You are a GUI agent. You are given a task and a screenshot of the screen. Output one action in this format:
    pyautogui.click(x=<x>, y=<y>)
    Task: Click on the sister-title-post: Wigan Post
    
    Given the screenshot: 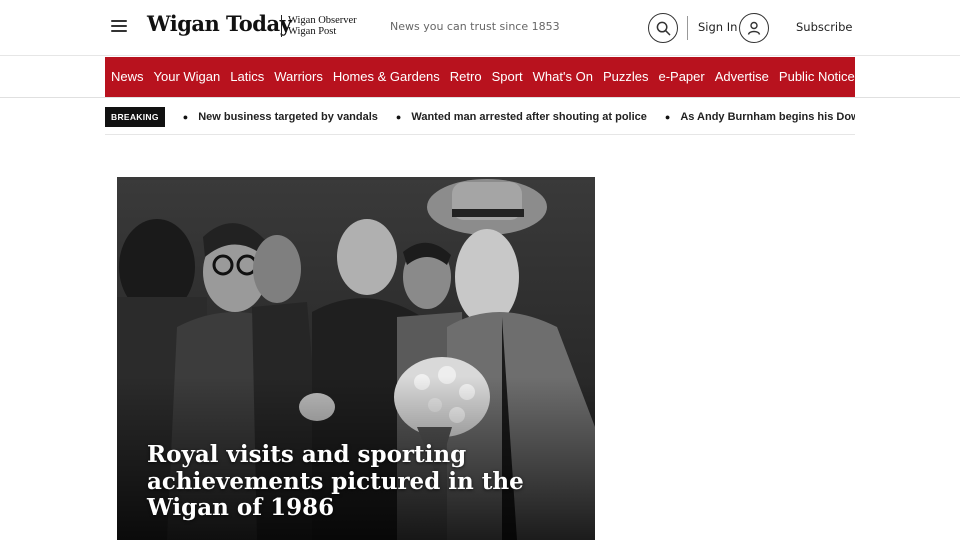 What is the action you would take?
    pyautogui.click(x=312, y=31)
    